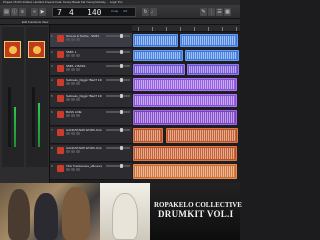 Image resolution: width=320 pixels, height=240 pixels. I want to click on mixer-button: ⋮, so click(211, 12).